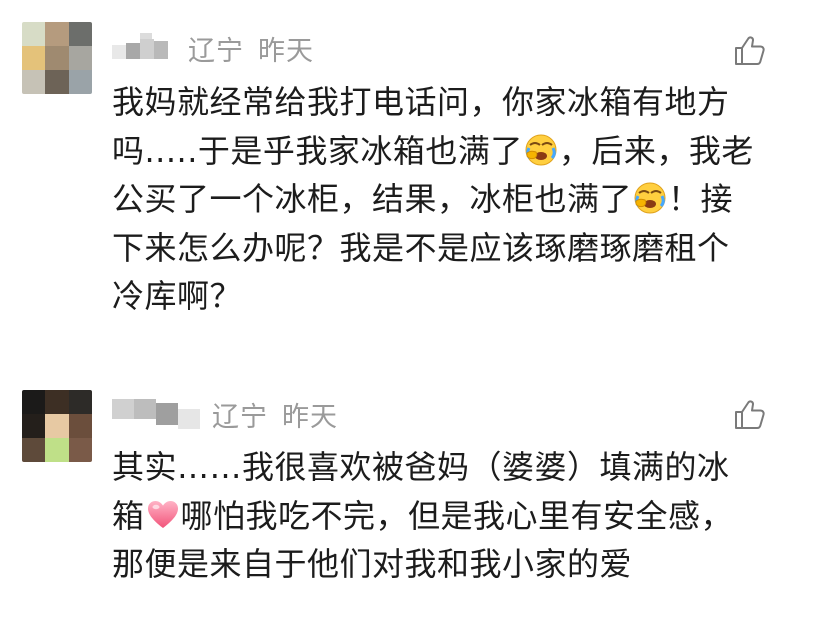 Image resolution: width=821 pixels, height=639 pixels. What do you see at coordinates (372, 564) in the screenshot?
I see `comment-text: 那便是来自于他们对我和我小家的爱` at bounding box center [372, 564].